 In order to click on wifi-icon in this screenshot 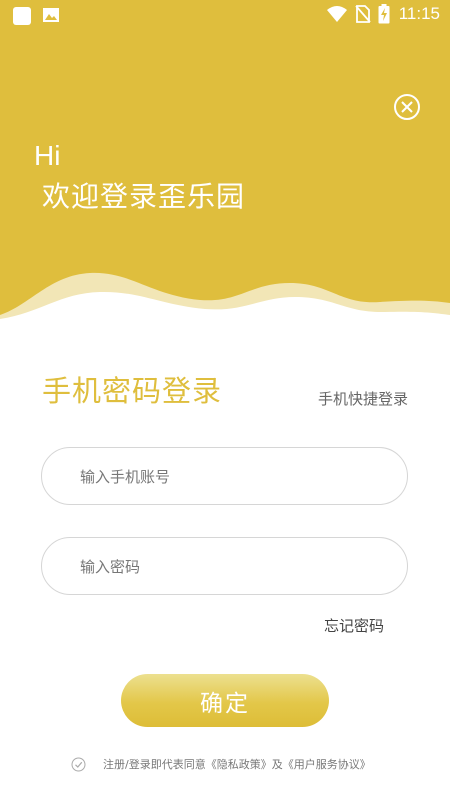, I will do `click(336, 14)`.